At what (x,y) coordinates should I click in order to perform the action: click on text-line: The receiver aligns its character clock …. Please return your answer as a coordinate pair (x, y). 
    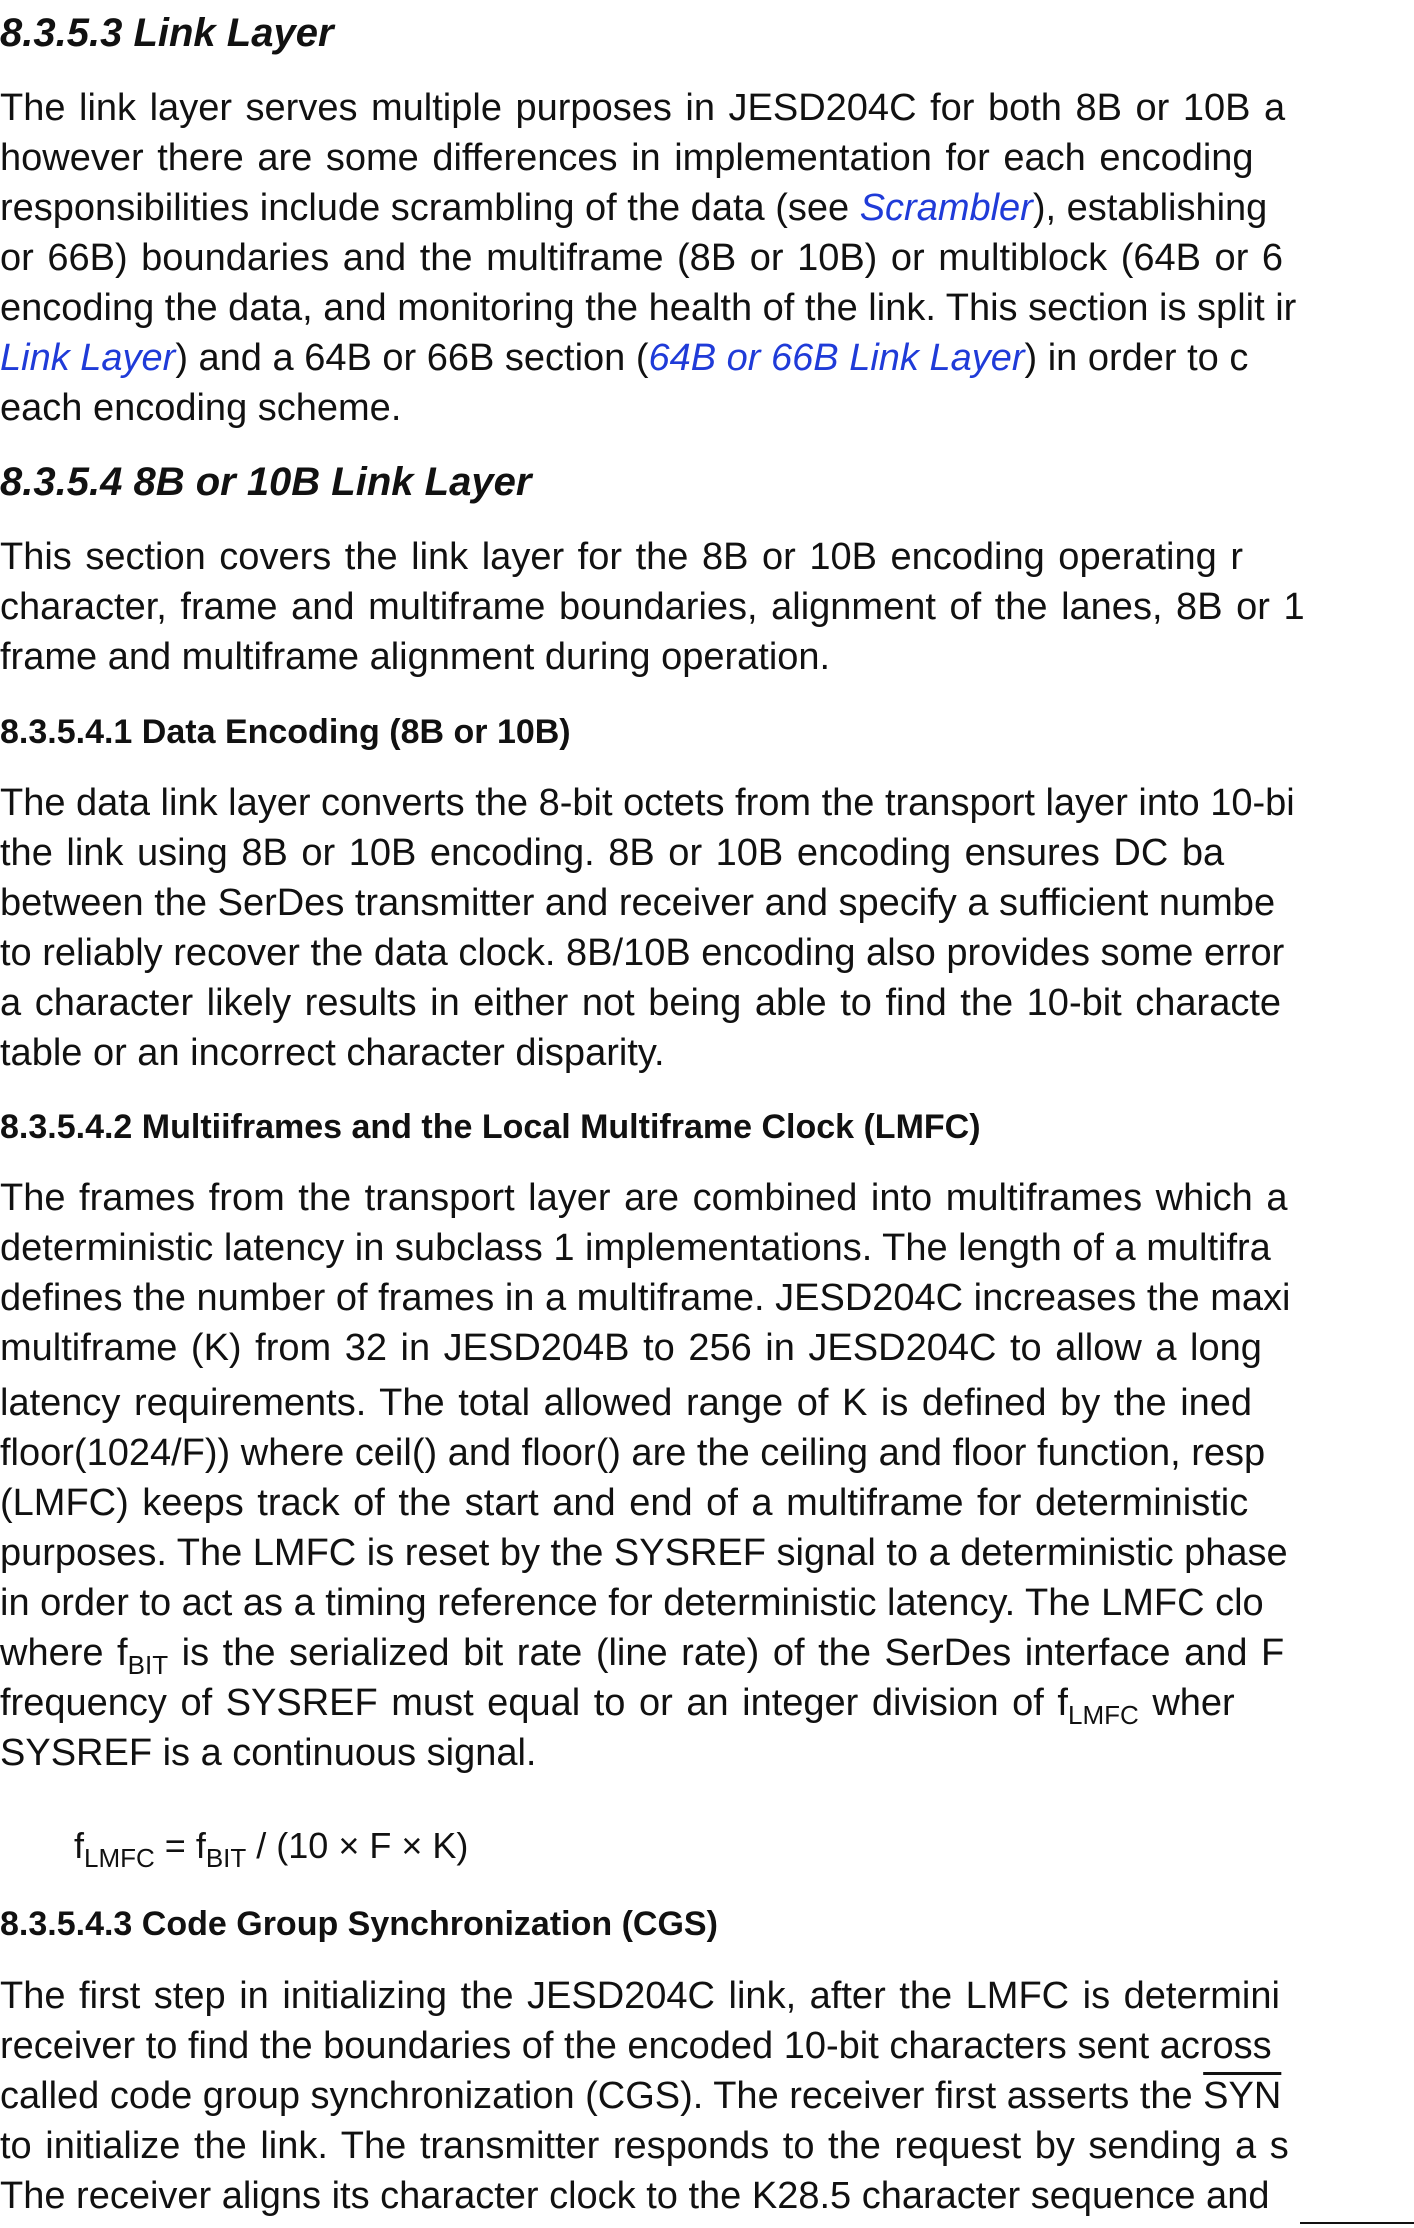
    Looking at the image, I should click on (635, 2196).